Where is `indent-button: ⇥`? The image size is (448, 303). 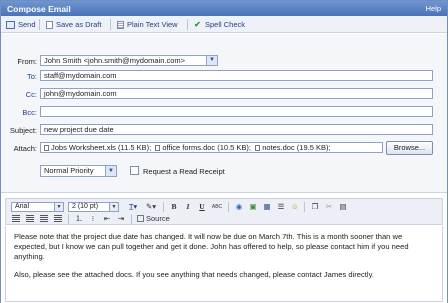
indent-button: ⇥ is located at coordinates (121, 219).